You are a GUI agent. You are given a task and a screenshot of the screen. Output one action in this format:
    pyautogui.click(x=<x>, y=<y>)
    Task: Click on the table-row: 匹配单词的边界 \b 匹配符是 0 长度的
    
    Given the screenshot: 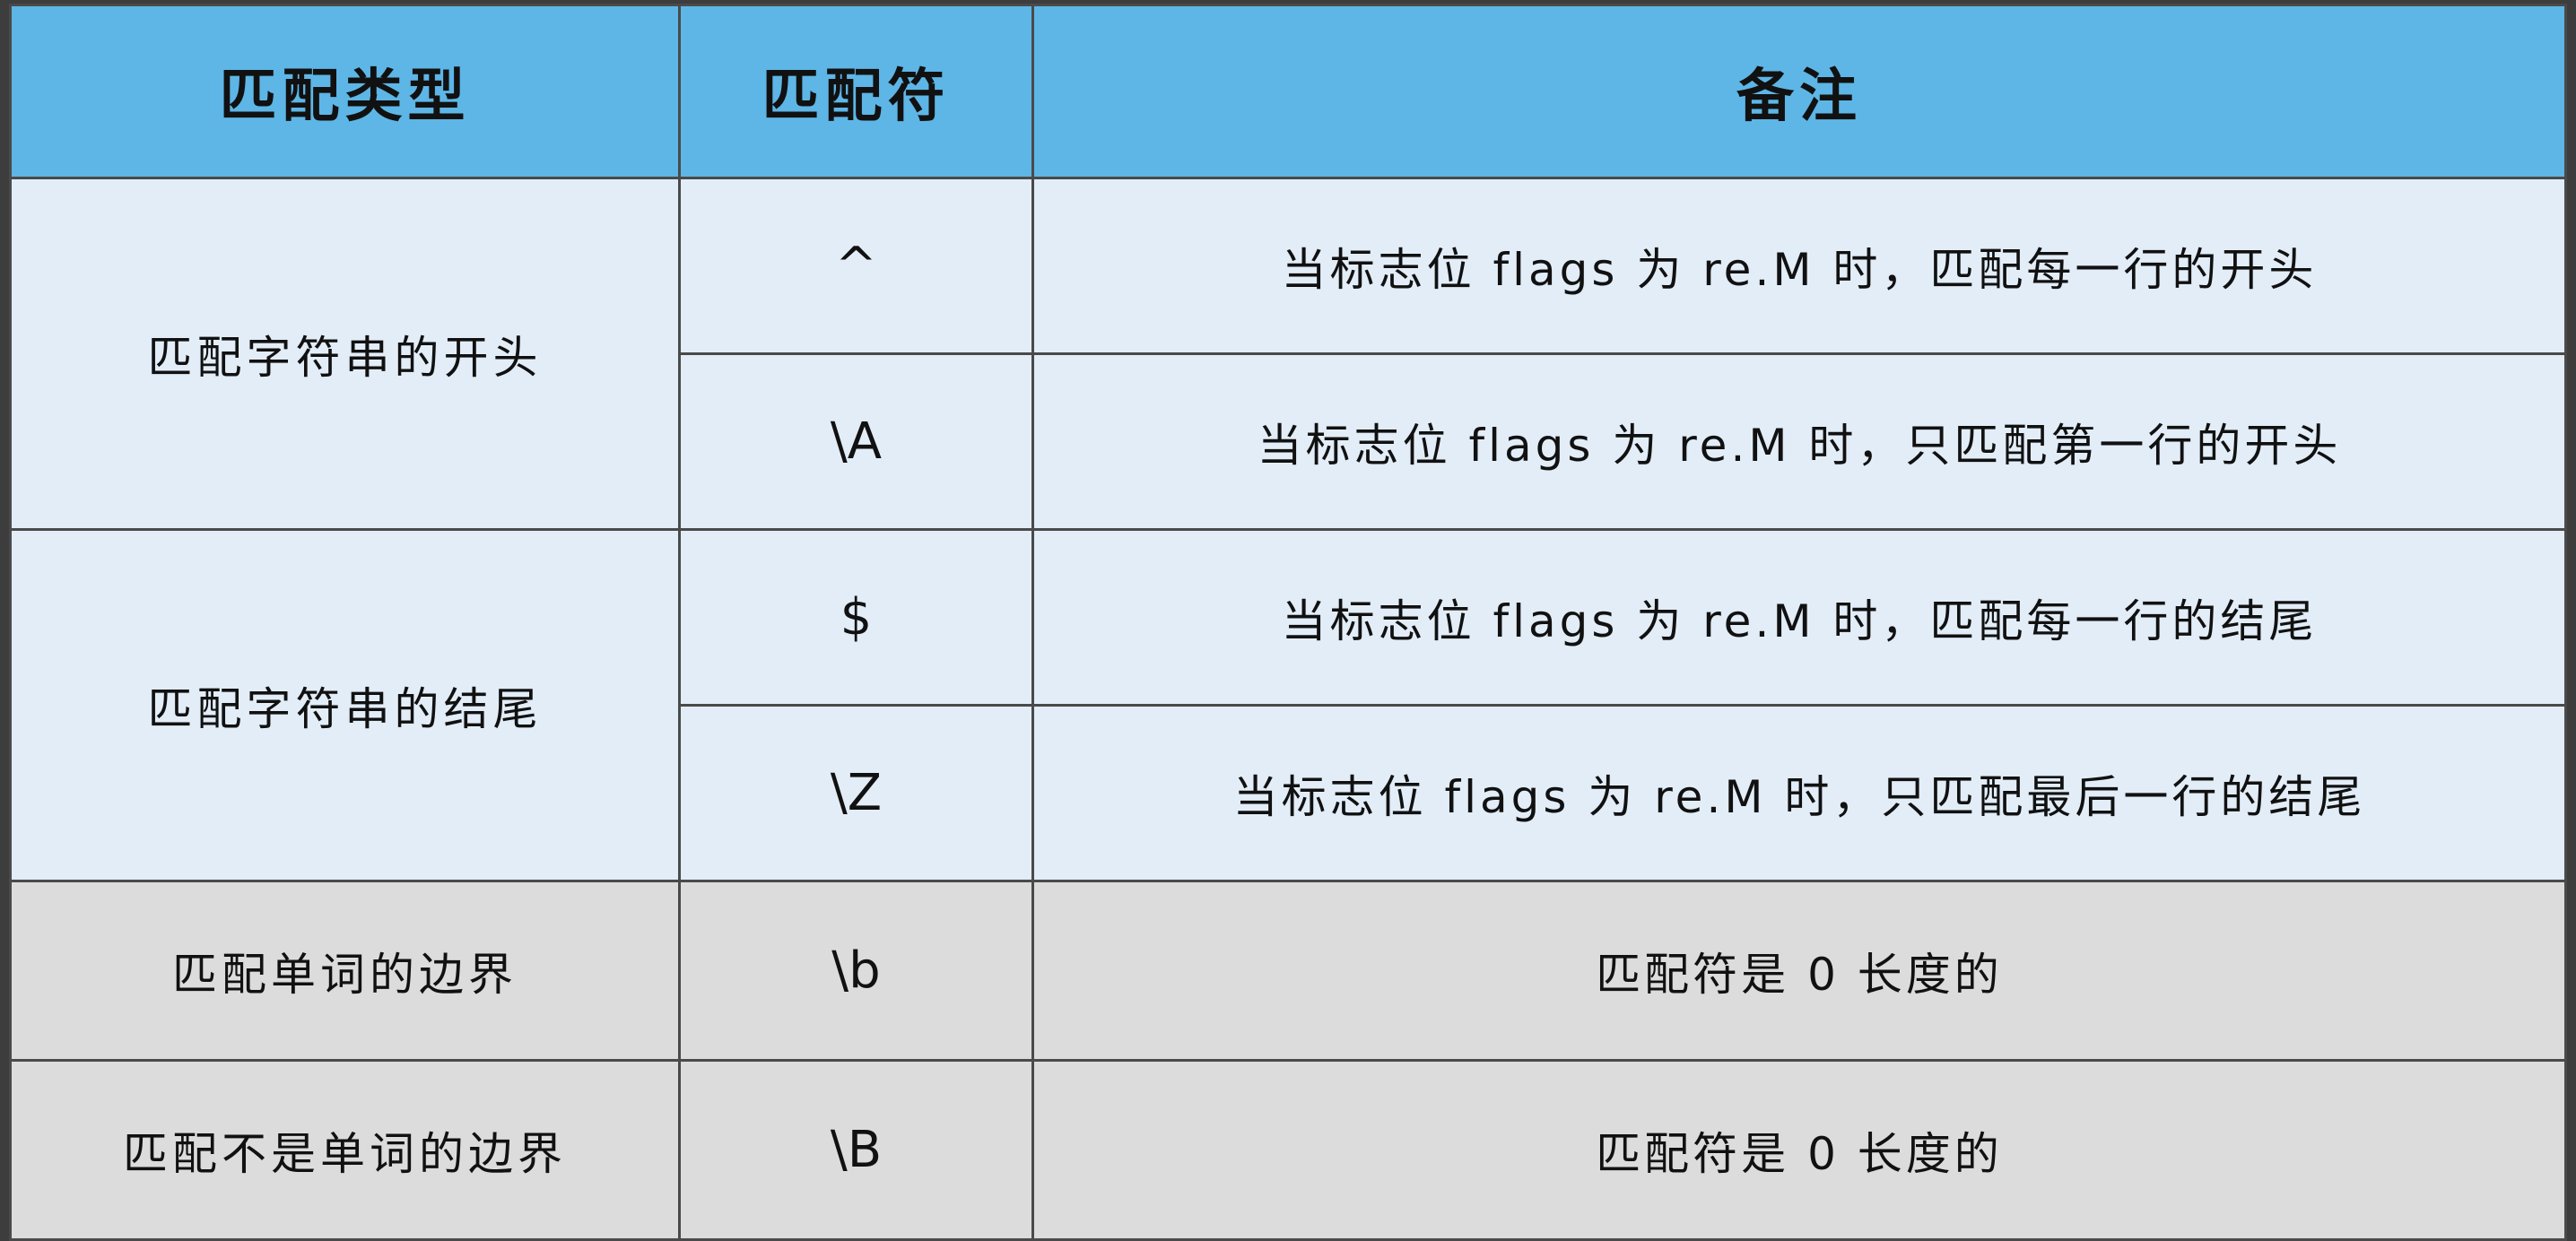 What is the action you would take?
    pyautogui.click(x=1288, y=971)
    